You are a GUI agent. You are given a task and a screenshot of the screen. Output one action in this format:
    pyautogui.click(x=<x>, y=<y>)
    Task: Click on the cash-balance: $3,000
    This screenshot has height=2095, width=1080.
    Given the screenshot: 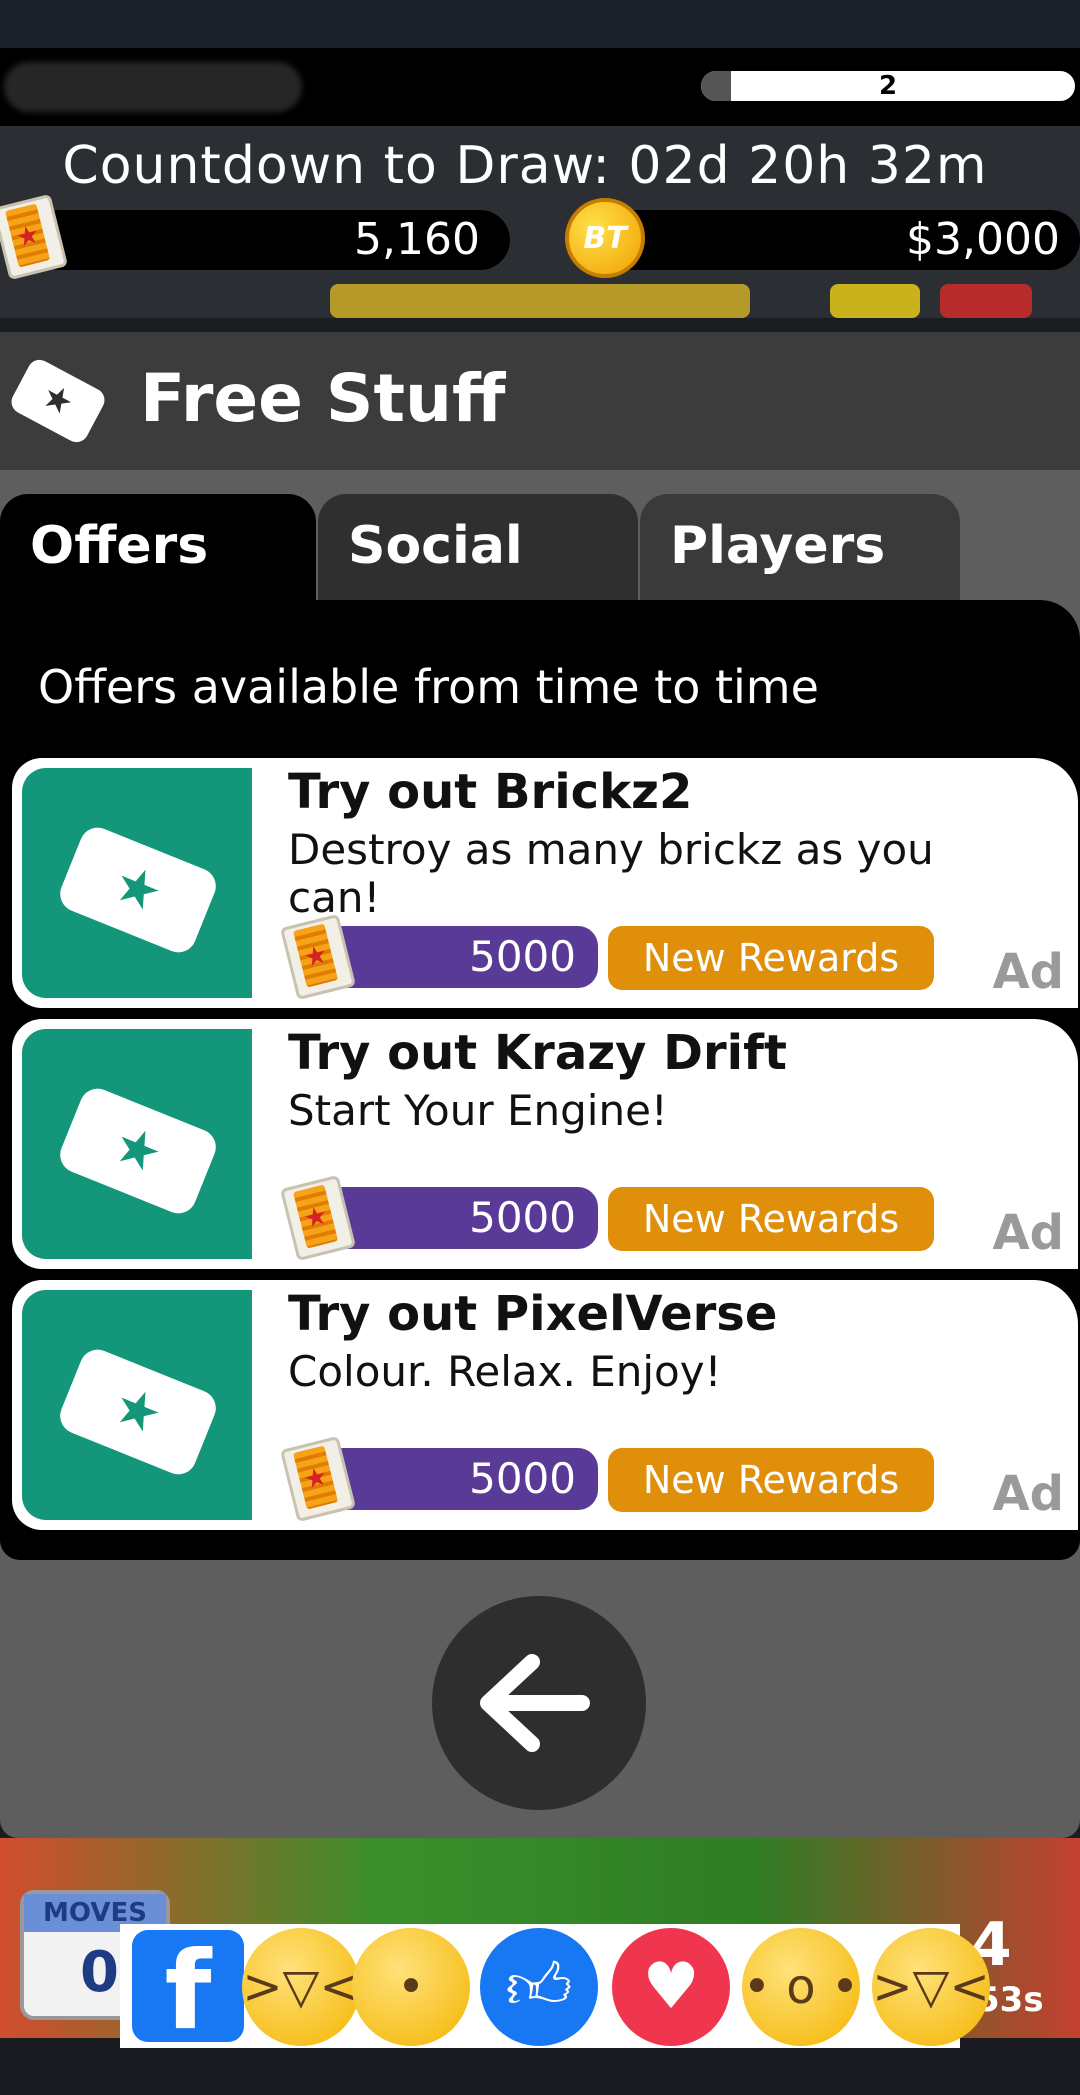 What is the action you would take?
    pyautogui.click(x=835, y=240)
    